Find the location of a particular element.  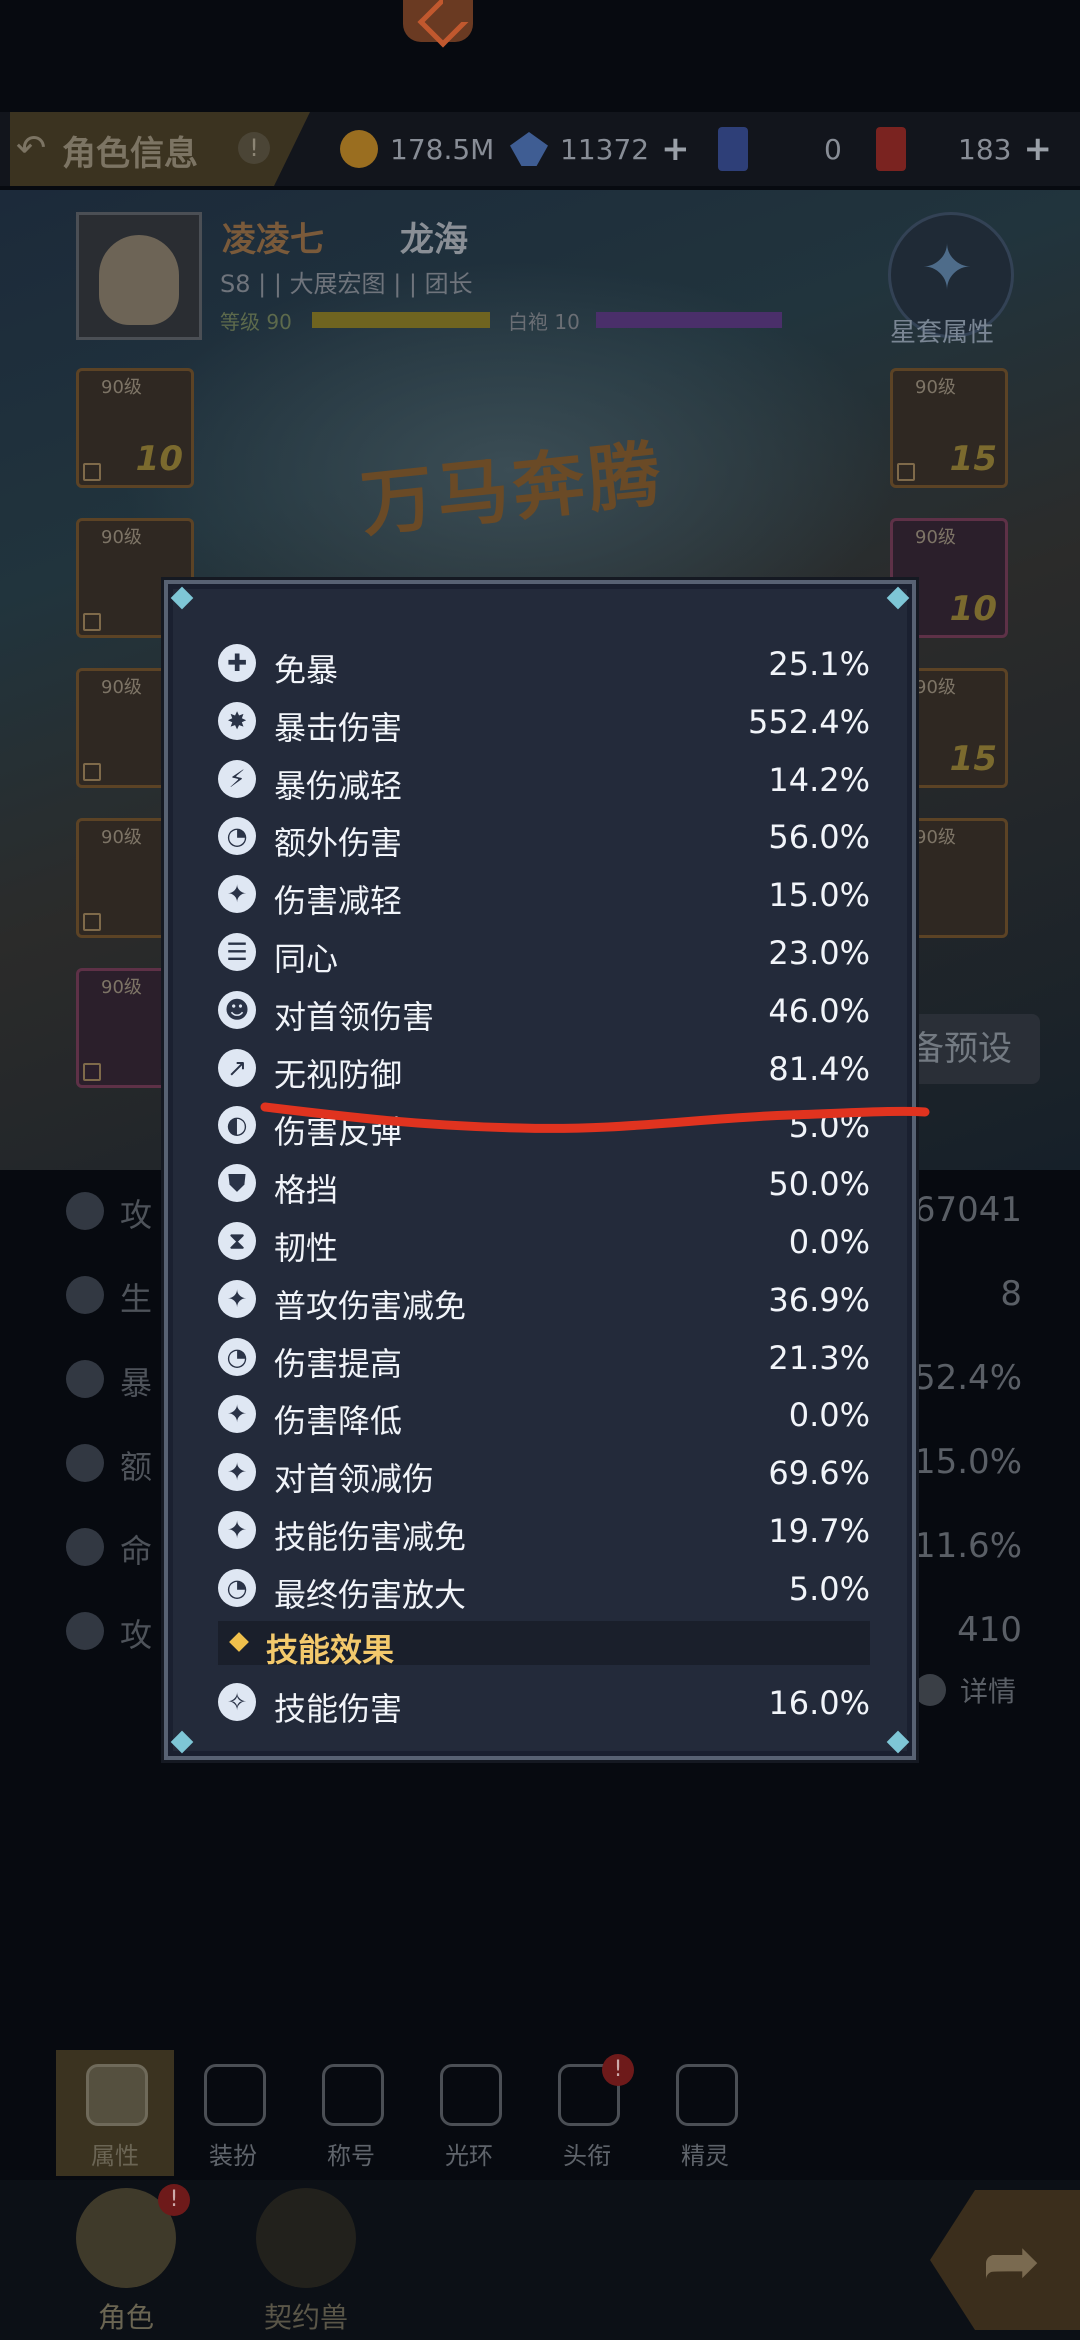

normal-attack-reduction-icon: ✦ is located at coordinates (237, 1298).